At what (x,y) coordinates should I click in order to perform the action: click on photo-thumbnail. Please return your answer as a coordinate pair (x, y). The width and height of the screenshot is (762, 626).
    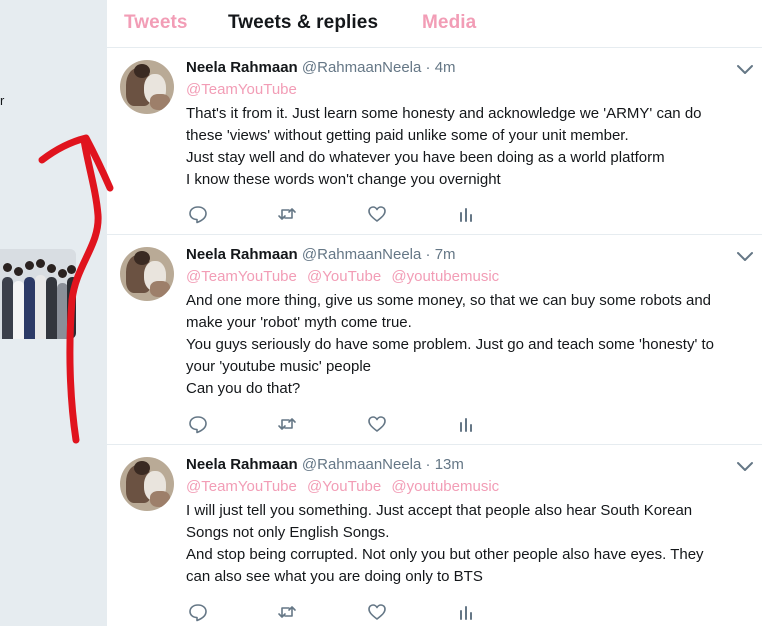
    Looking at the image, I should click on (38, 294).